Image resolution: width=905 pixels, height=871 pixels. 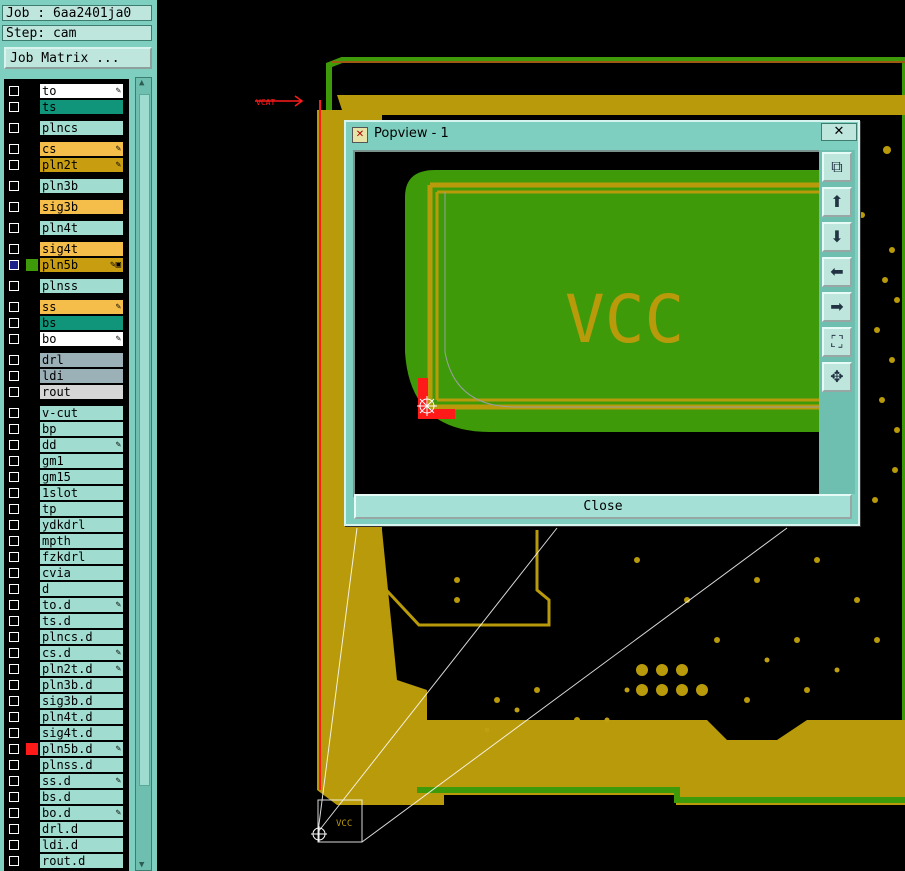 I want to click on layer-row: ss ✎, so click(x=66, y=307).